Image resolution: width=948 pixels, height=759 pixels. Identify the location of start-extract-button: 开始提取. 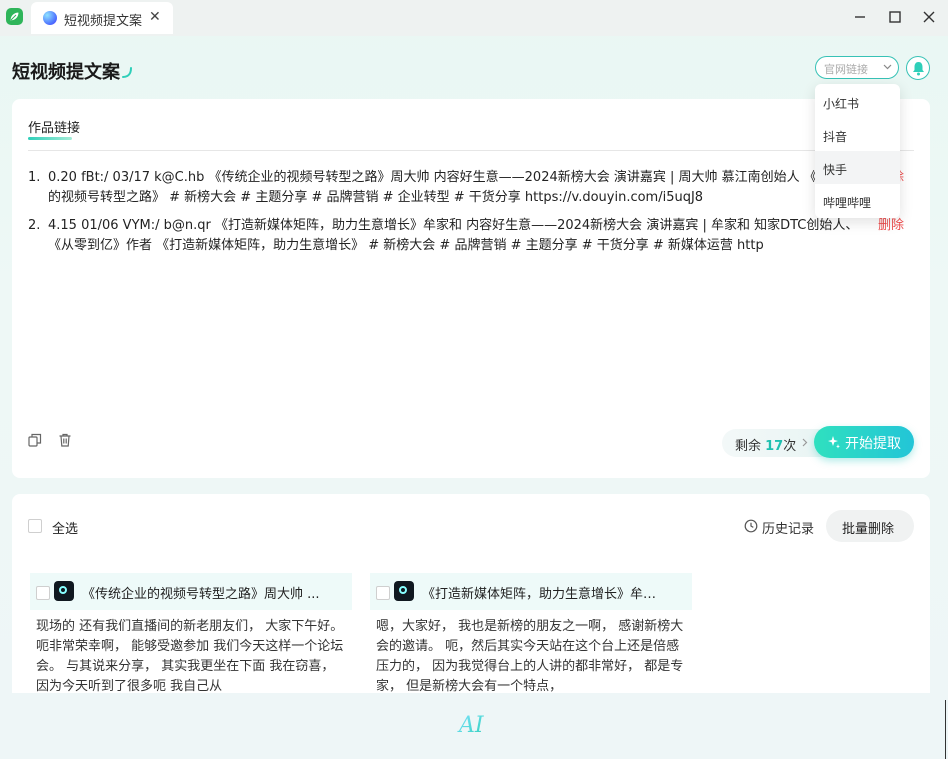
(864, 442).